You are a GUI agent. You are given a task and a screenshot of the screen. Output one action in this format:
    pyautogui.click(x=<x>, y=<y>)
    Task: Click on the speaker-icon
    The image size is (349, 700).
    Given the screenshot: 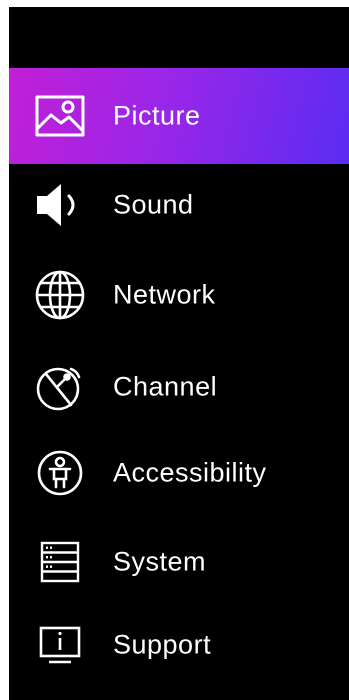 What is the action you would take?
    pyautogui.click(x=60, y=205)
    